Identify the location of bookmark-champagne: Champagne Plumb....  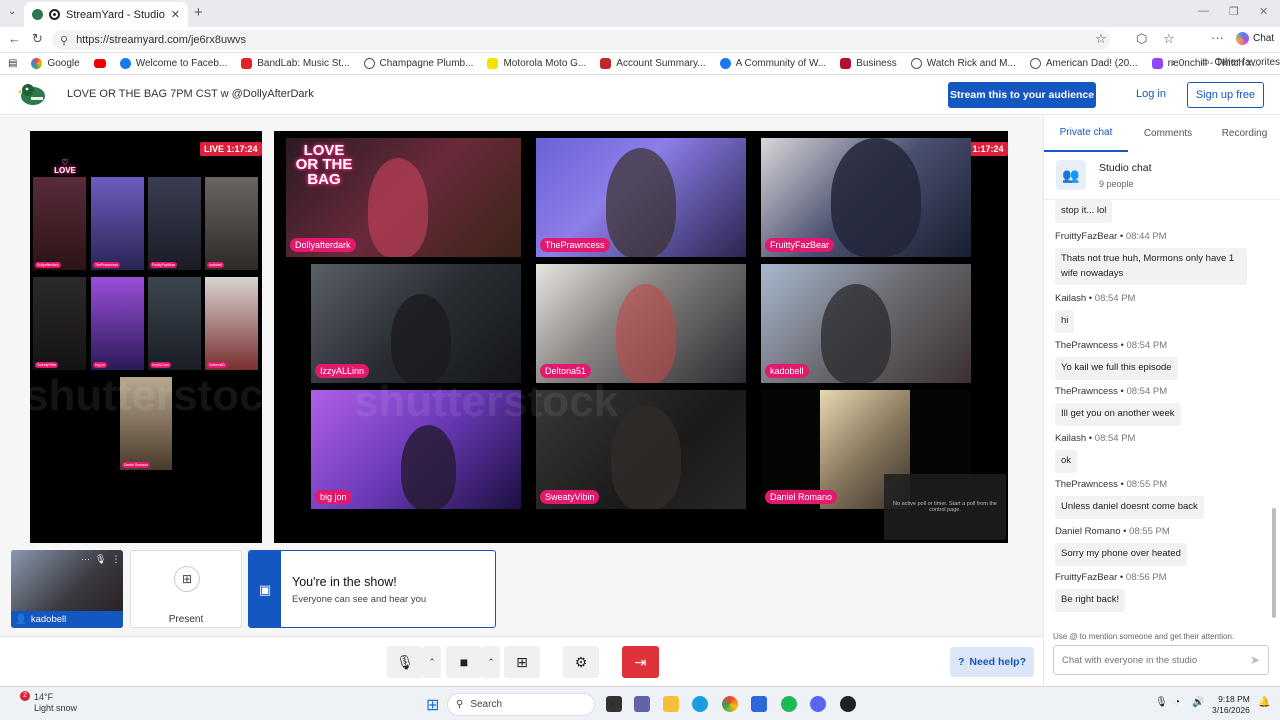
(418, 63).